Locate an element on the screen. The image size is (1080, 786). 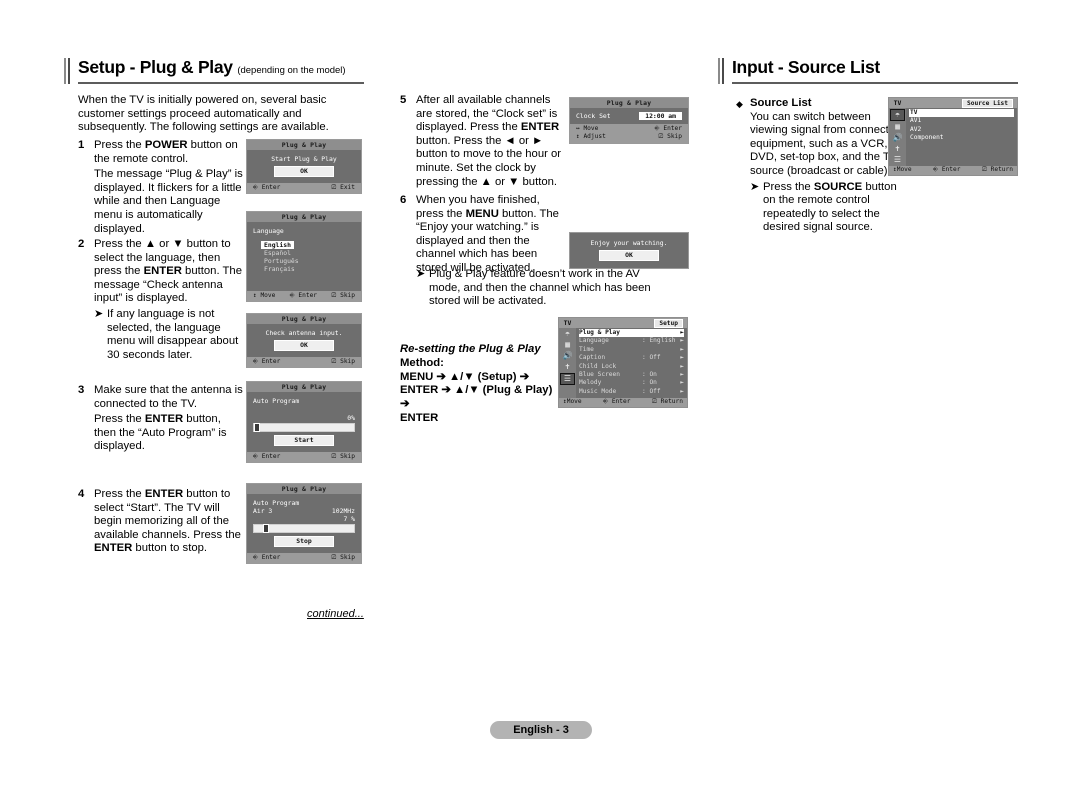
osd-enjoy-body: Enjoy your watching. OK is located at coordinates (629, 250).